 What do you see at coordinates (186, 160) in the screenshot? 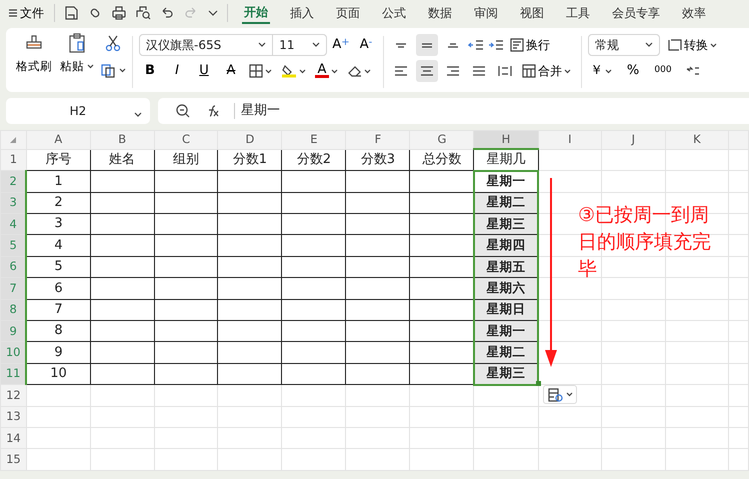
I see `table-cell: 组别` at bounding box center [186, 160].